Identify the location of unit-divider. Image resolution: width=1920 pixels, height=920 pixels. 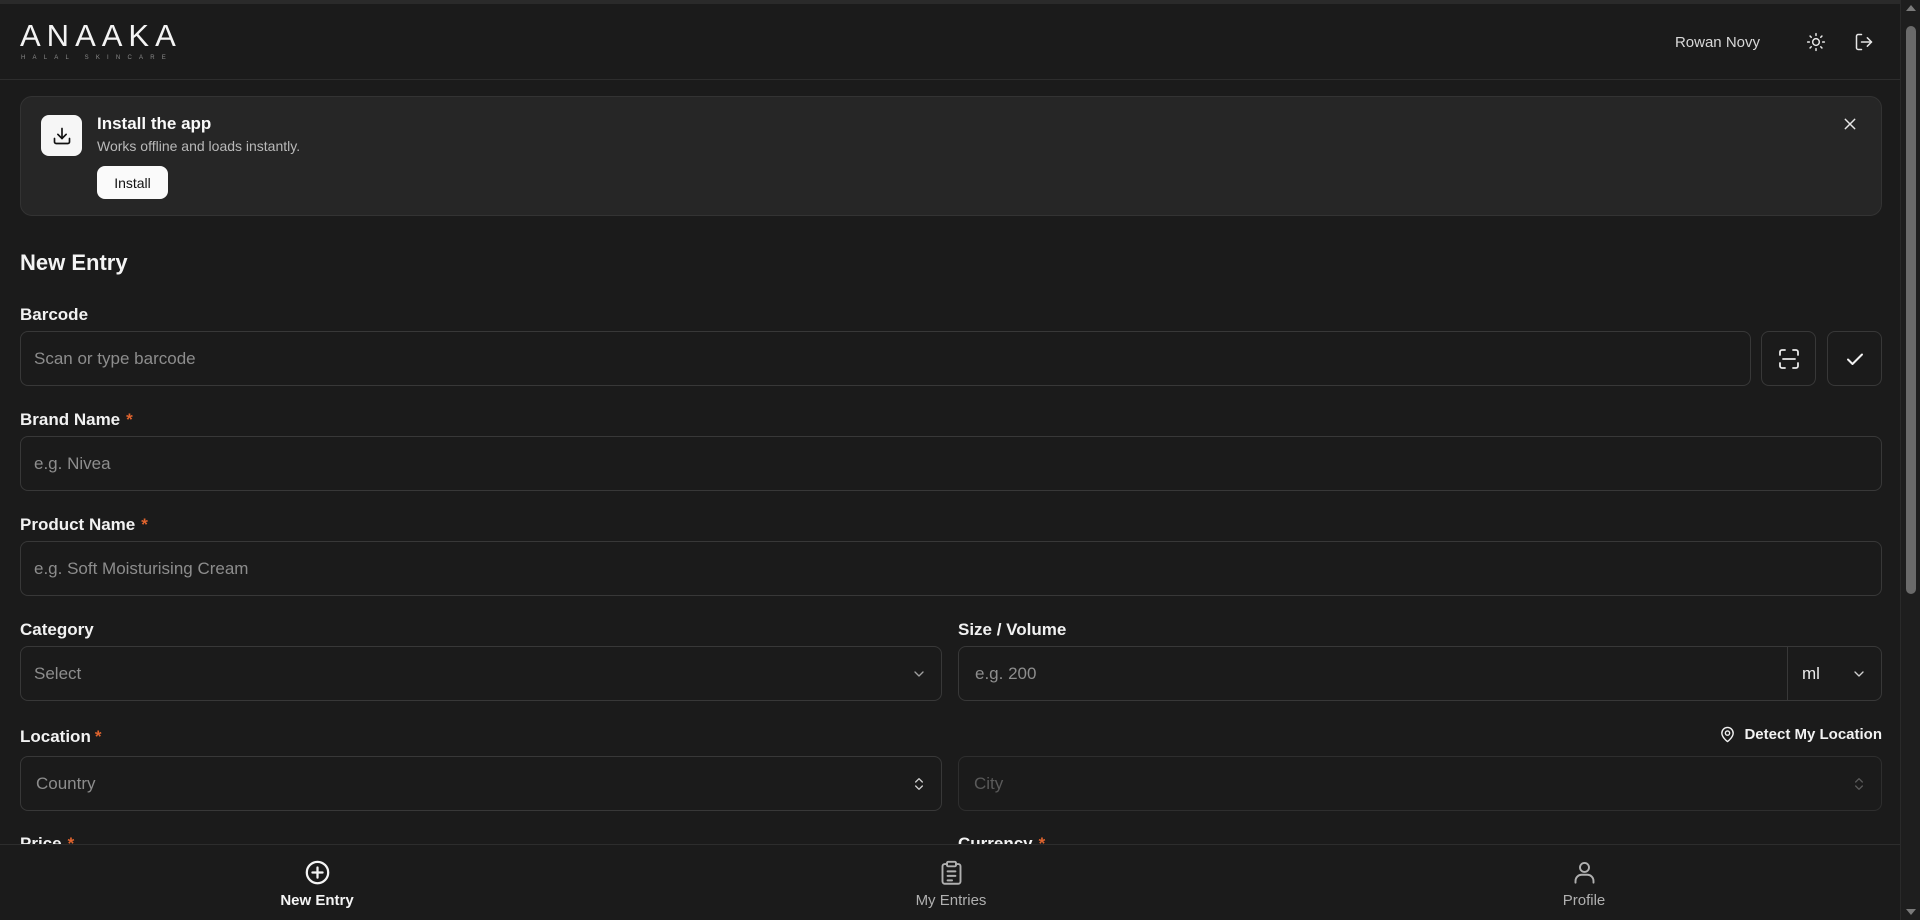
(1787, 673).